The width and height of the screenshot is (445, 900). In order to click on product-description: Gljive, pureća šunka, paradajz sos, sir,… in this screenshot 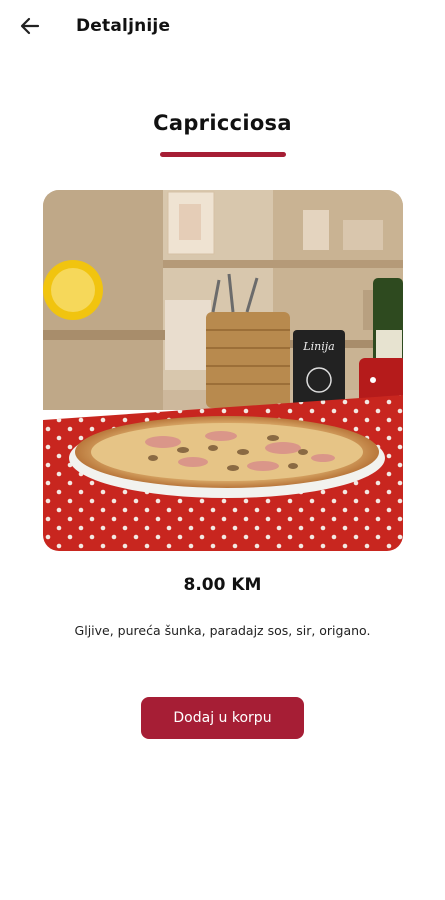, I will do `click(222, 630)`.